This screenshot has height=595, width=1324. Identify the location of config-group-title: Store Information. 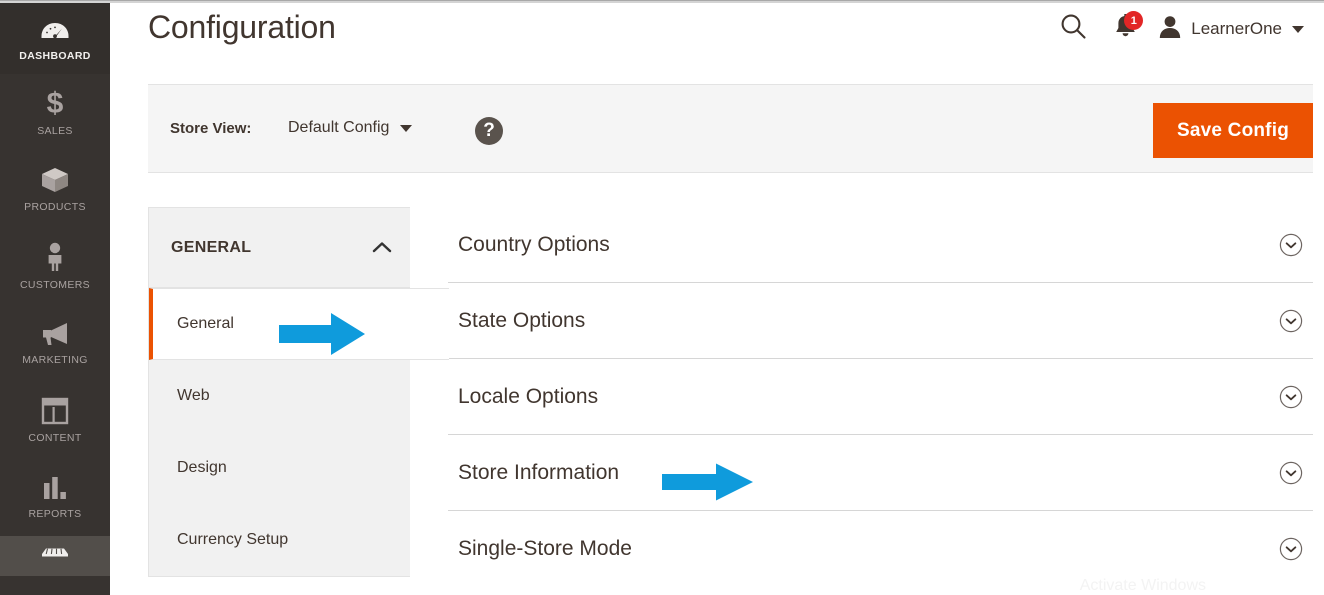
(539, 472).